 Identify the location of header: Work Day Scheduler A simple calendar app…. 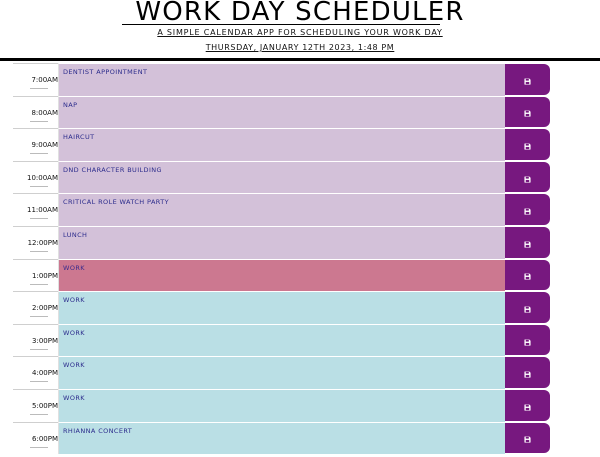
(300, 31).